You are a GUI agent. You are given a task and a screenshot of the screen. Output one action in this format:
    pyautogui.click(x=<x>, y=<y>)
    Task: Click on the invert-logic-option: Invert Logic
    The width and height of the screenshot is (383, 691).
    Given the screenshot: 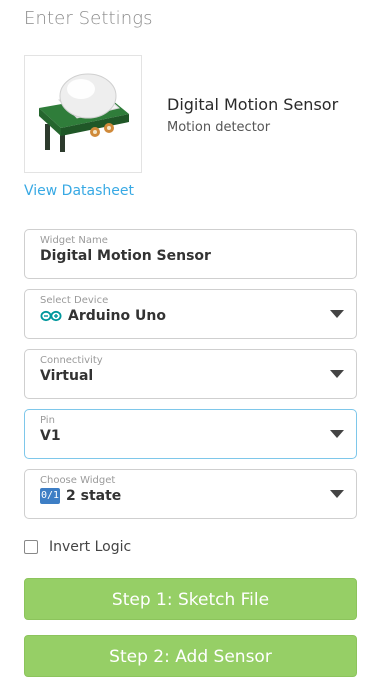 What is the action you would take?
    pyautogui.click(x=77, y=547)
    